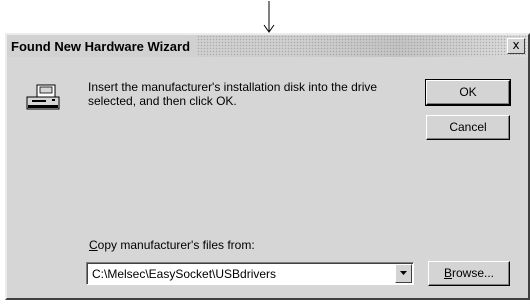  I want to click on window-title: Found New Hardware Wizard, so click(101, 46).